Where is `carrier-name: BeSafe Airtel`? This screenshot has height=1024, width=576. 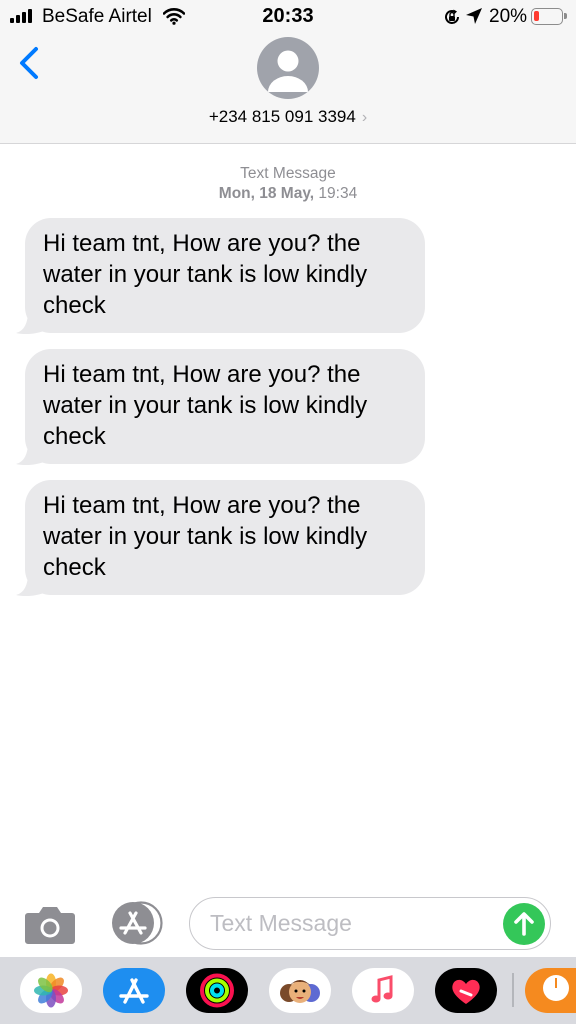 carrier-name: BeSafe Airtel is located at coordinates (97, 16).